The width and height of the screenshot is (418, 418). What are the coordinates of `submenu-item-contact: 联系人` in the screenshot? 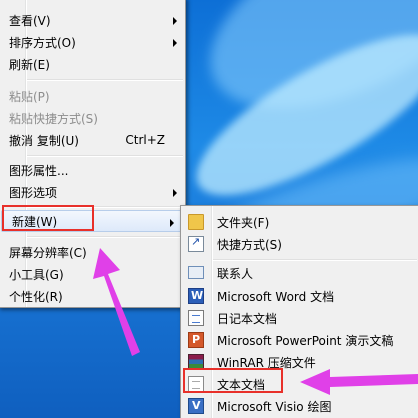 It's located at (299, 273).